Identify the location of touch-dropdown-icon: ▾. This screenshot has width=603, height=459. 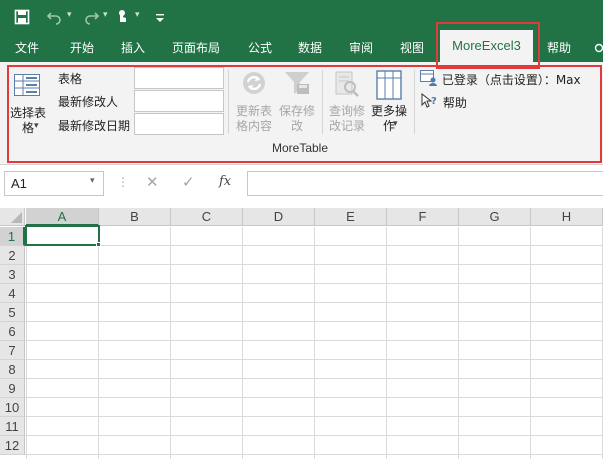
(137, 15).